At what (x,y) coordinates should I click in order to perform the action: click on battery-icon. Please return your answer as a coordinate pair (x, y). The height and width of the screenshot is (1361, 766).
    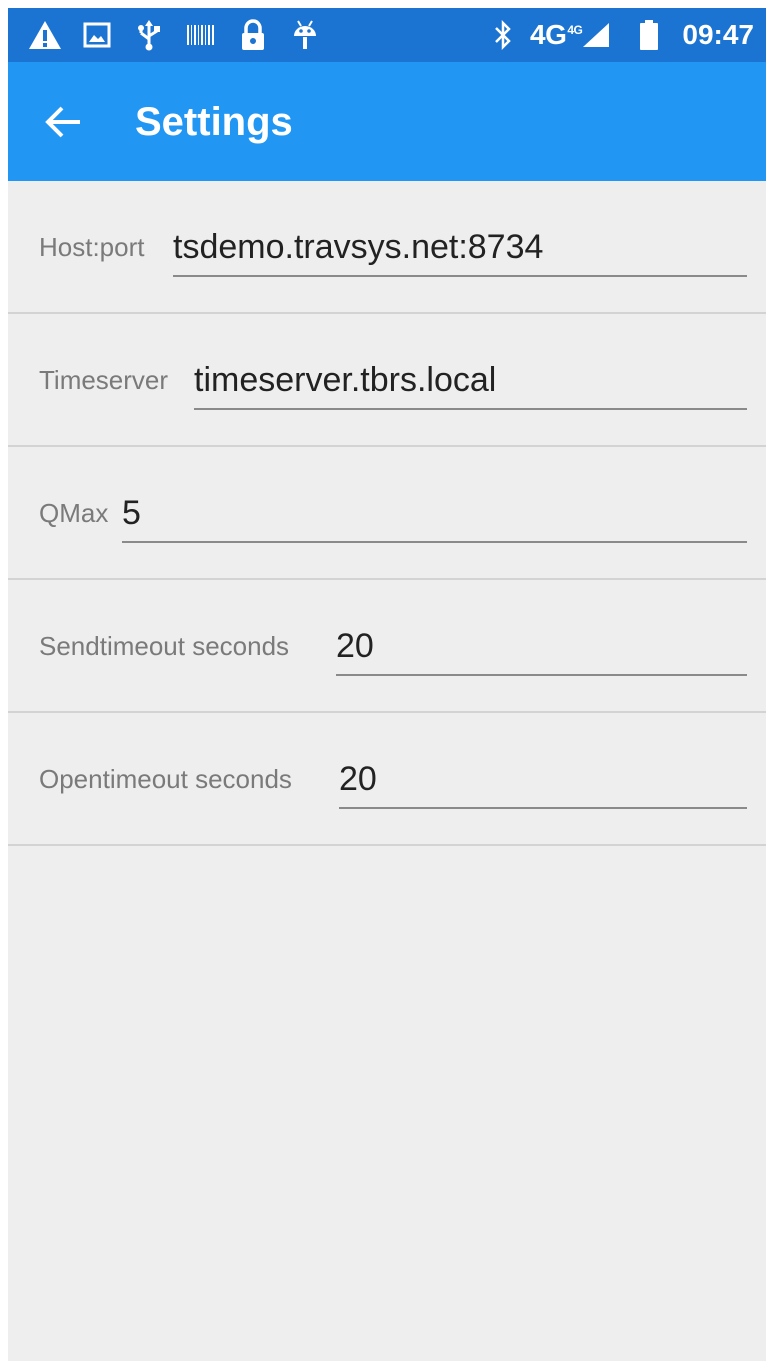
    Looking at the image, I should click on (649, 35).